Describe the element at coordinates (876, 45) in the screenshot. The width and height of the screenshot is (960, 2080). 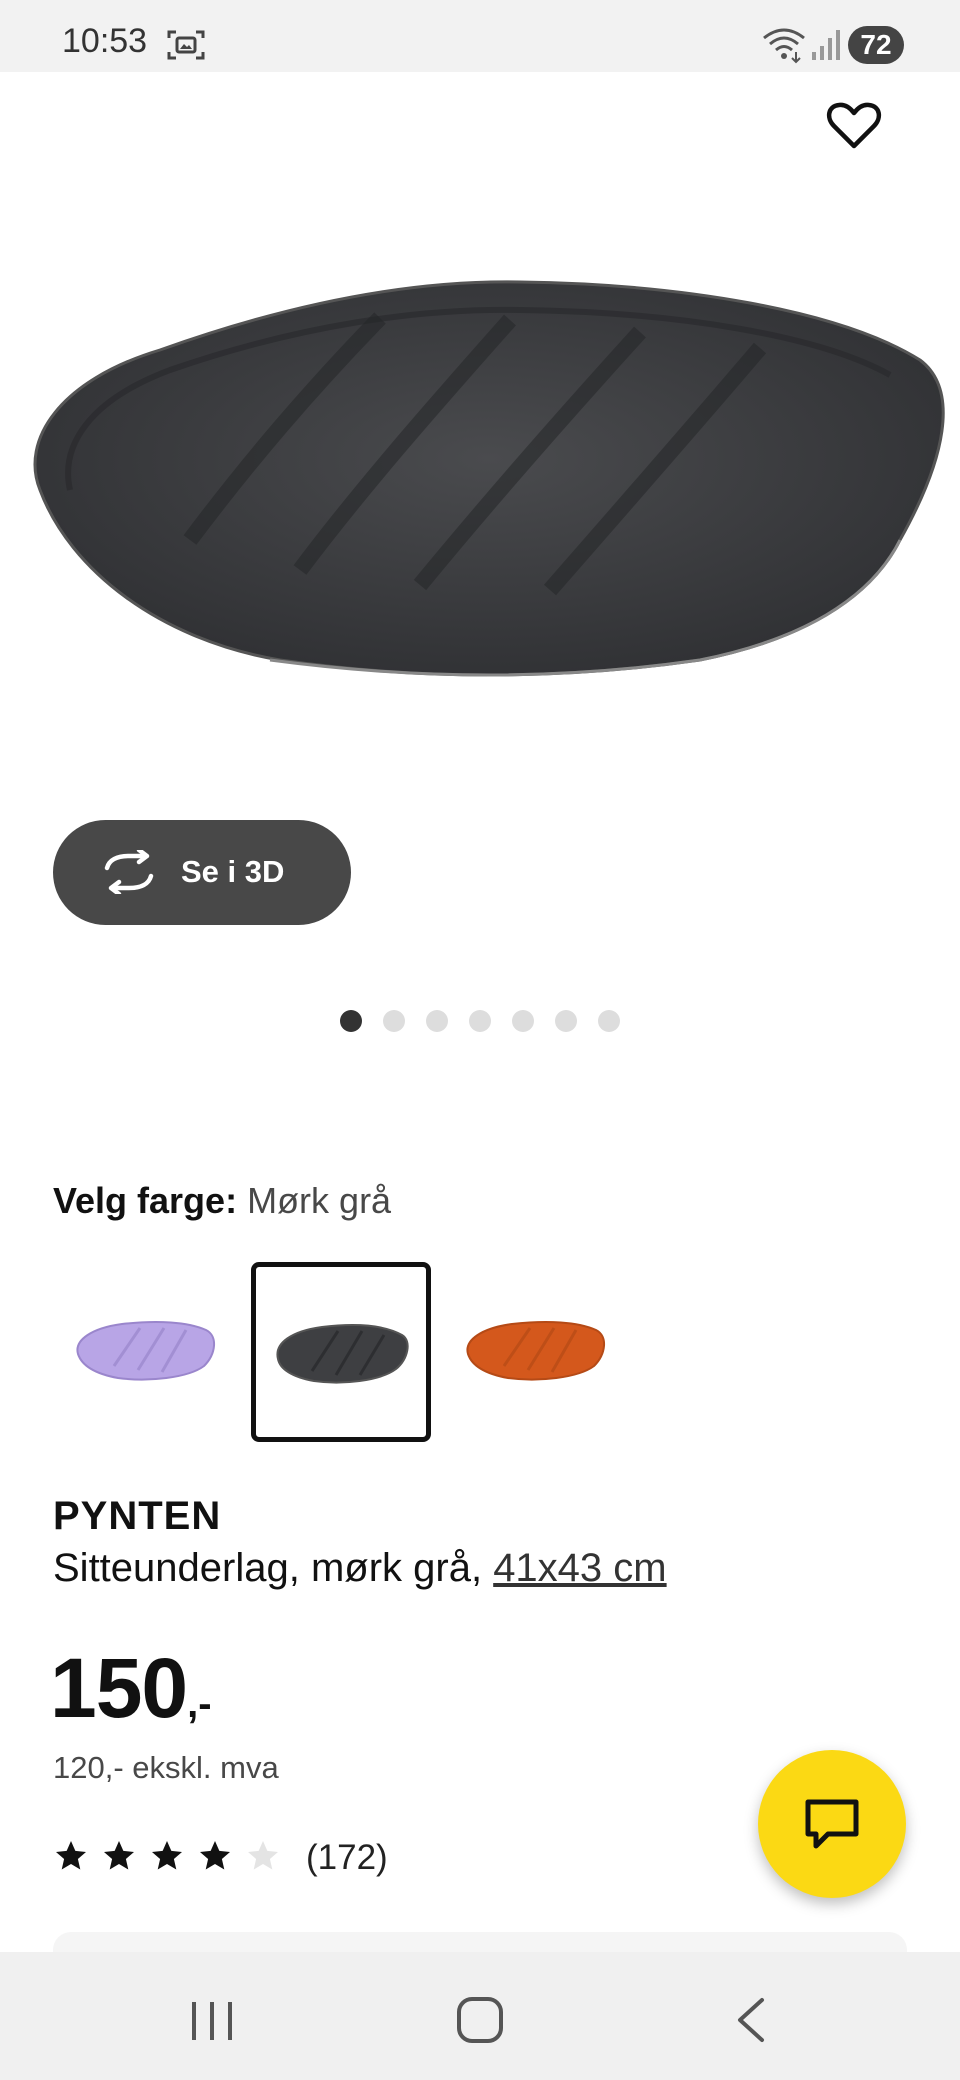
I see `battery-badge: 72` at that location.